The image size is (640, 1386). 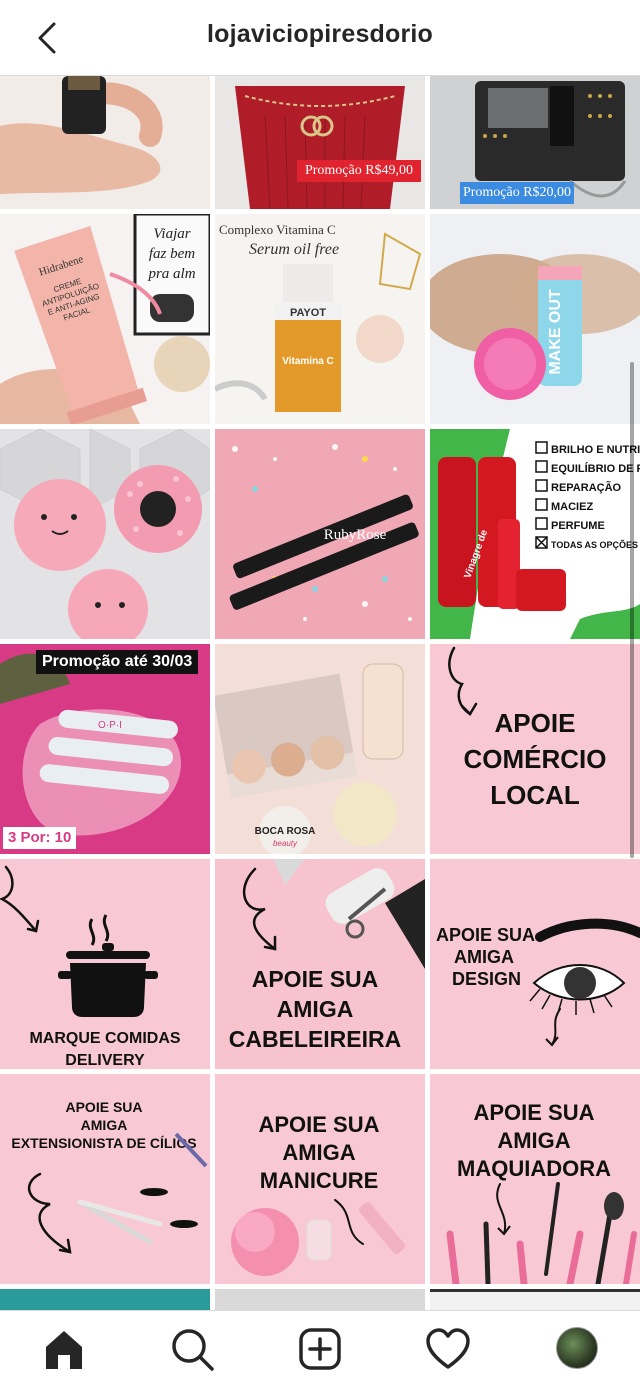 I want to click on vinagre-item-0: BRILHO E NUTRIÇÃO, so click(x=595, y=449).